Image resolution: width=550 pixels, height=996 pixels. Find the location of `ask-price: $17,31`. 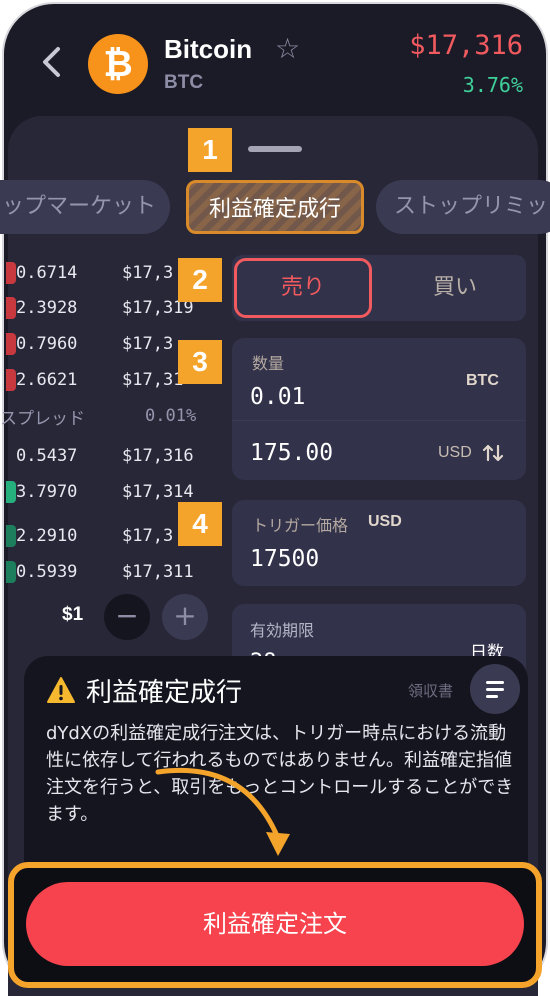

ask-price: $17,31 is located at coordinates (153, 380).